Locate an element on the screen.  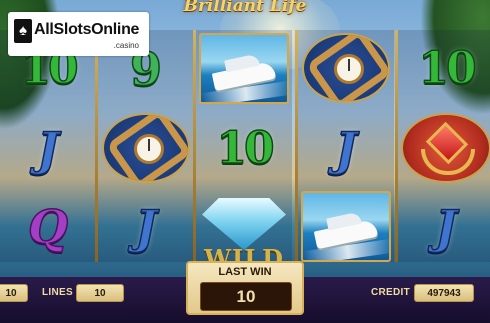
reel-4: J is located at coordinates (346, 146).